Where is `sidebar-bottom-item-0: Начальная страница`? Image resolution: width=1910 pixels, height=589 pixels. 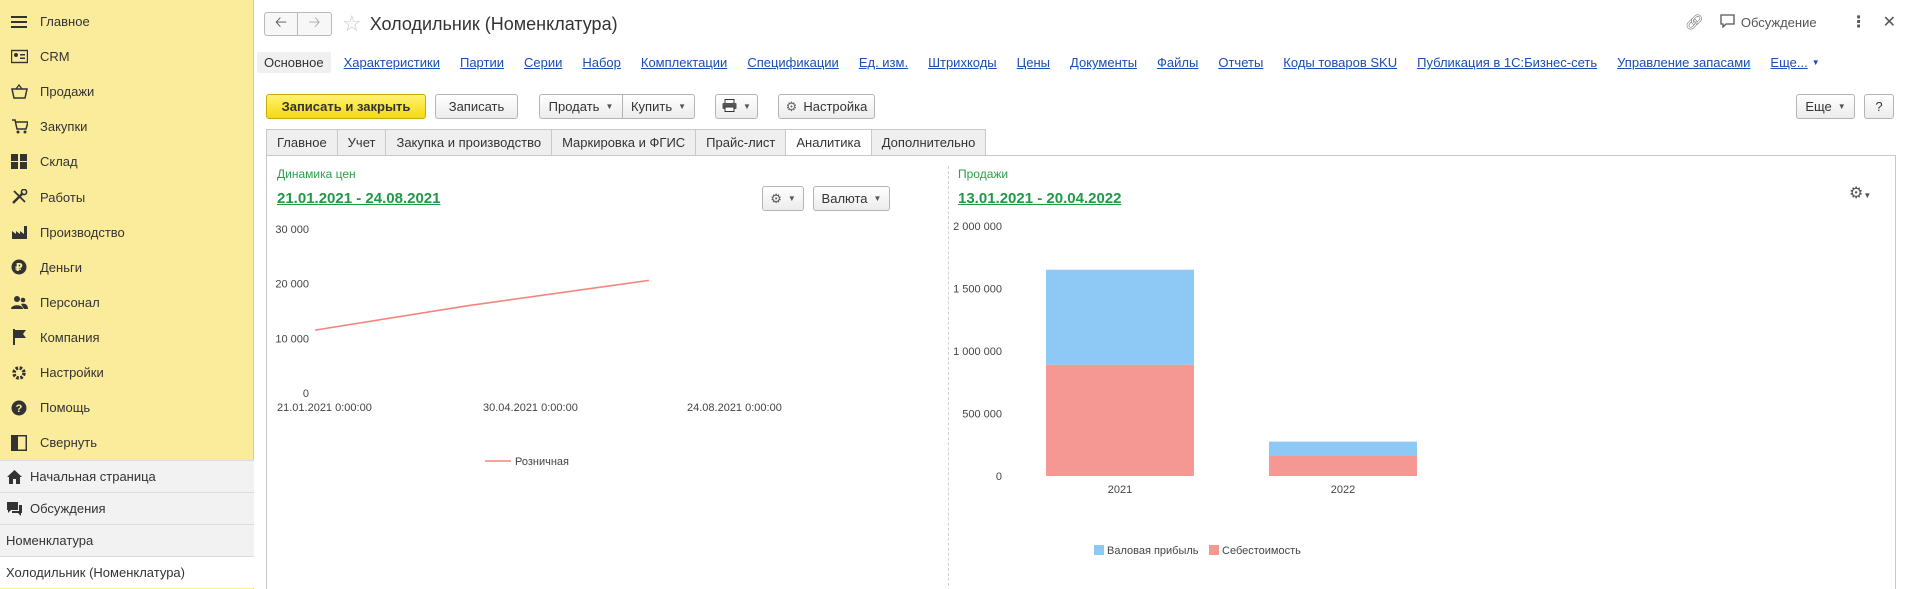 sidebar-bottom-item-0: Начальная страница is located at coordinates (127, 476).